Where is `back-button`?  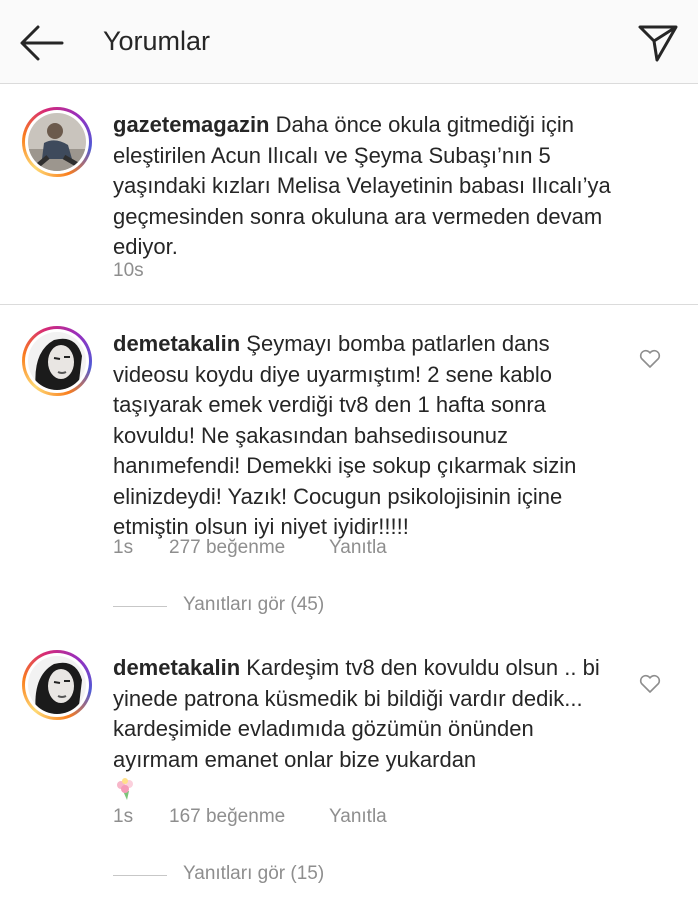 back-button is located at coordinates (41, 43).